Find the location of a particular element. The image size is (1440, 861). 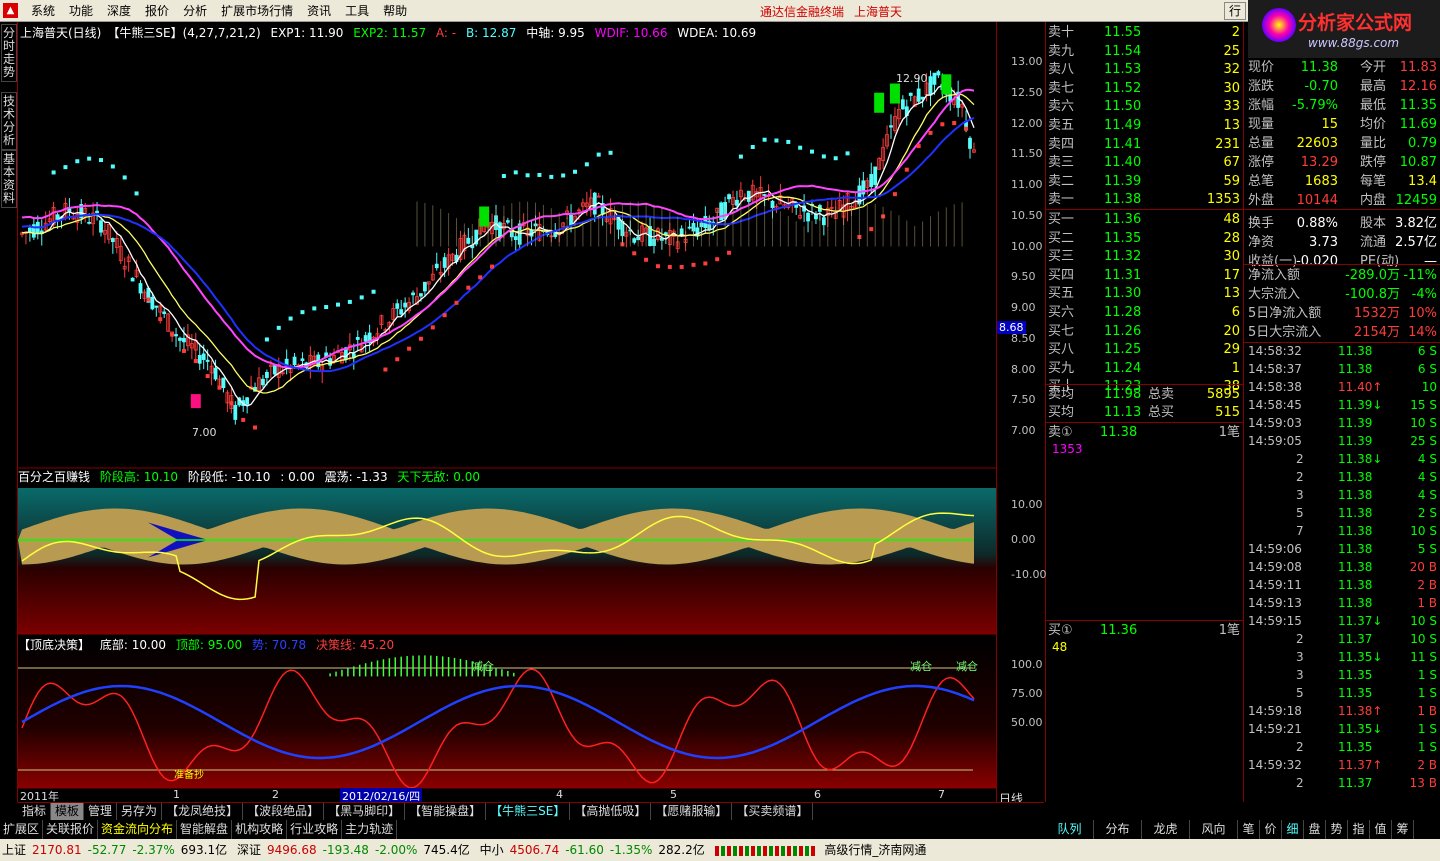

menu-item-1: 功能 is located at coordinates (81, 11).